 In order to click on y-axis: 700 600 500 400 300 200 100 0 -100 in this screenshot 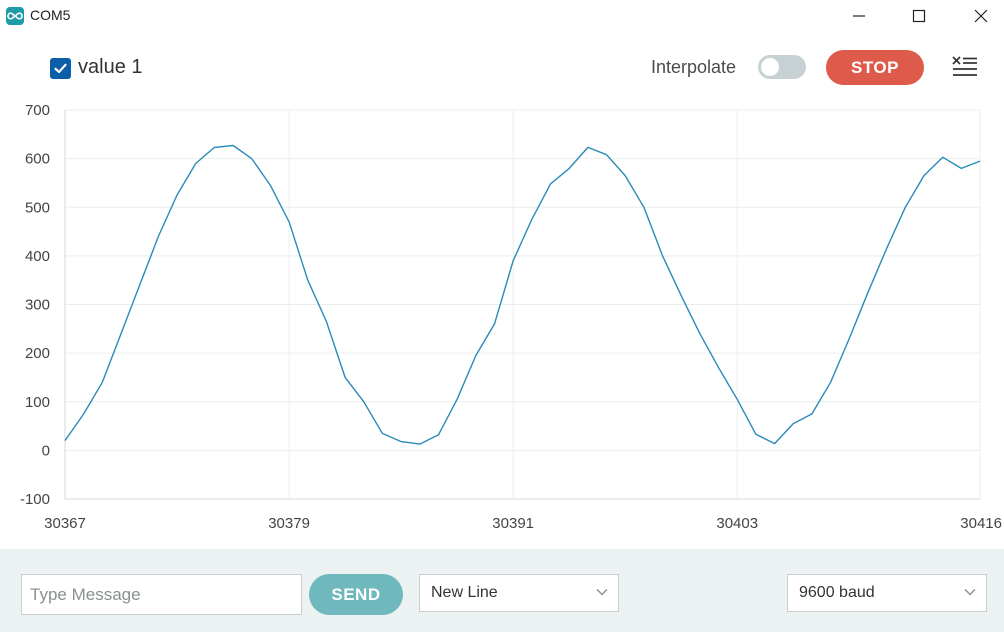, I will do `click(35, 305)`.